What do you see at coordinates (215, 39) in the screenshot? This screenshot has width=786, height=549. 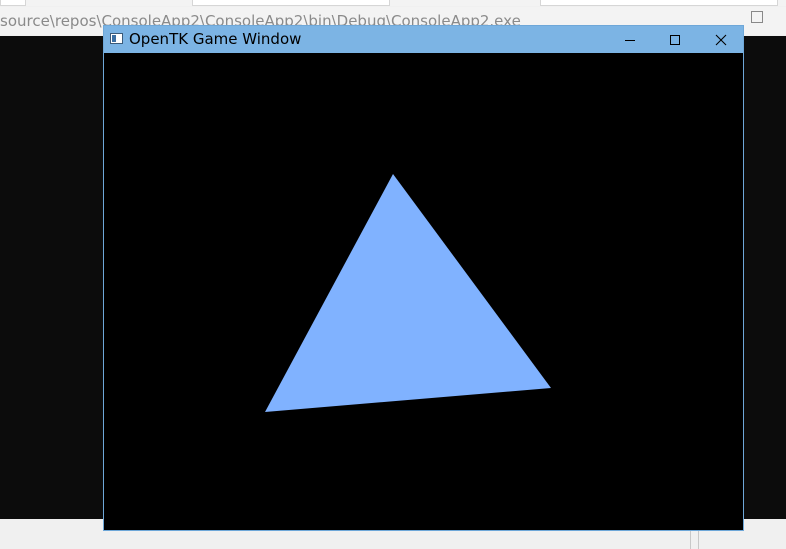 I see `game-window-title: OpenTK Game Window` at bounding box center [215, 39].